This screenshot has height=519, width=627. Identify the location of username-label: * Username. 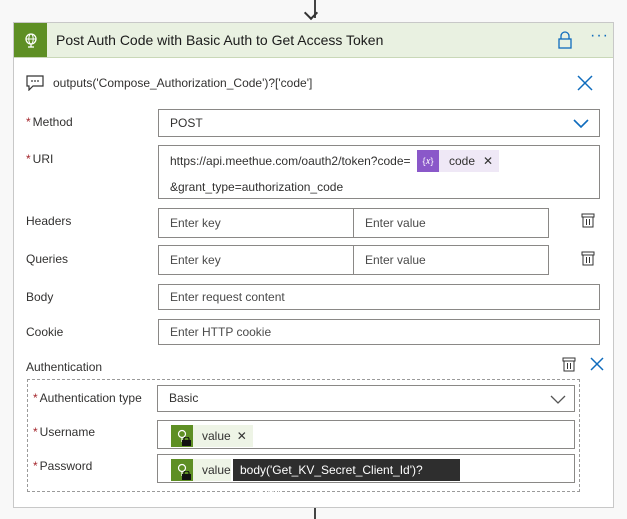
(64, 432).